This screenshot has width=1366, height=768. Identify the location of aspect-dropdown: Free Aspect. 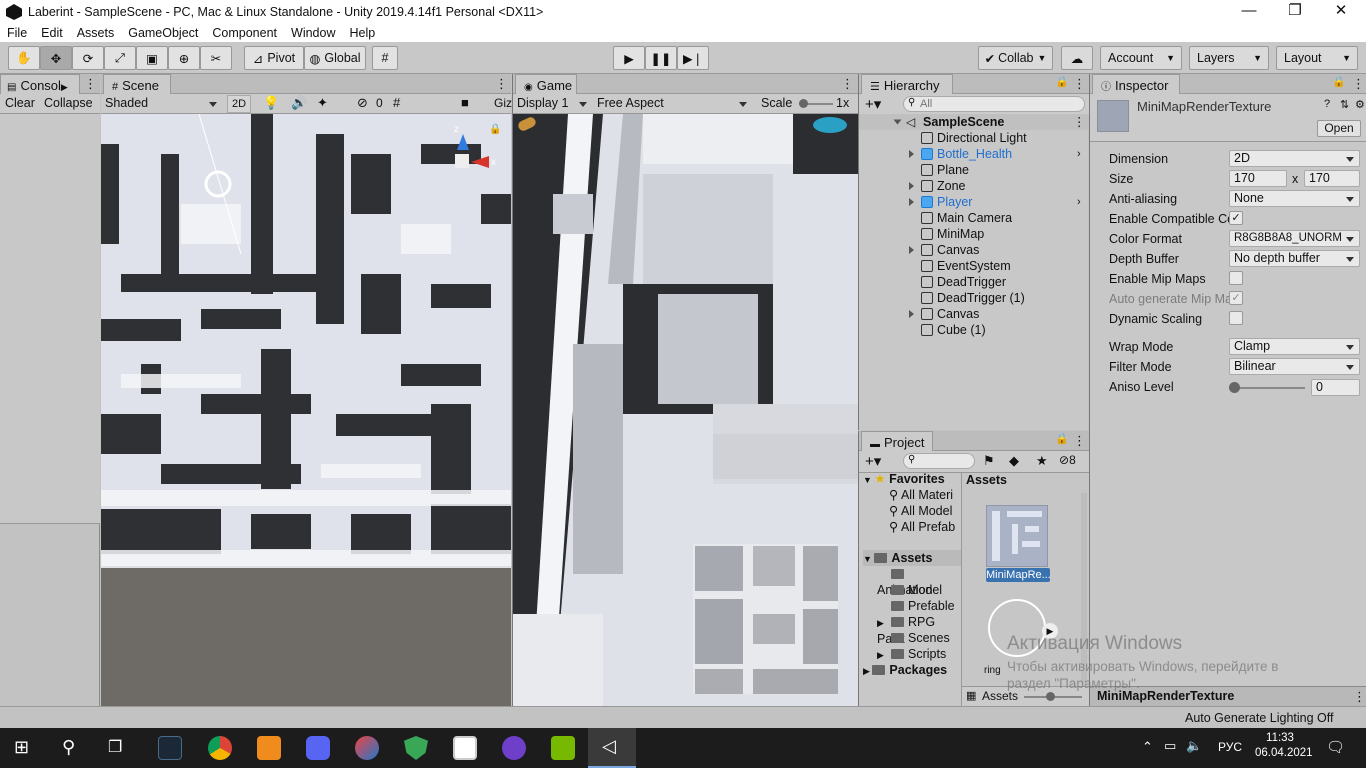
(672, 104).